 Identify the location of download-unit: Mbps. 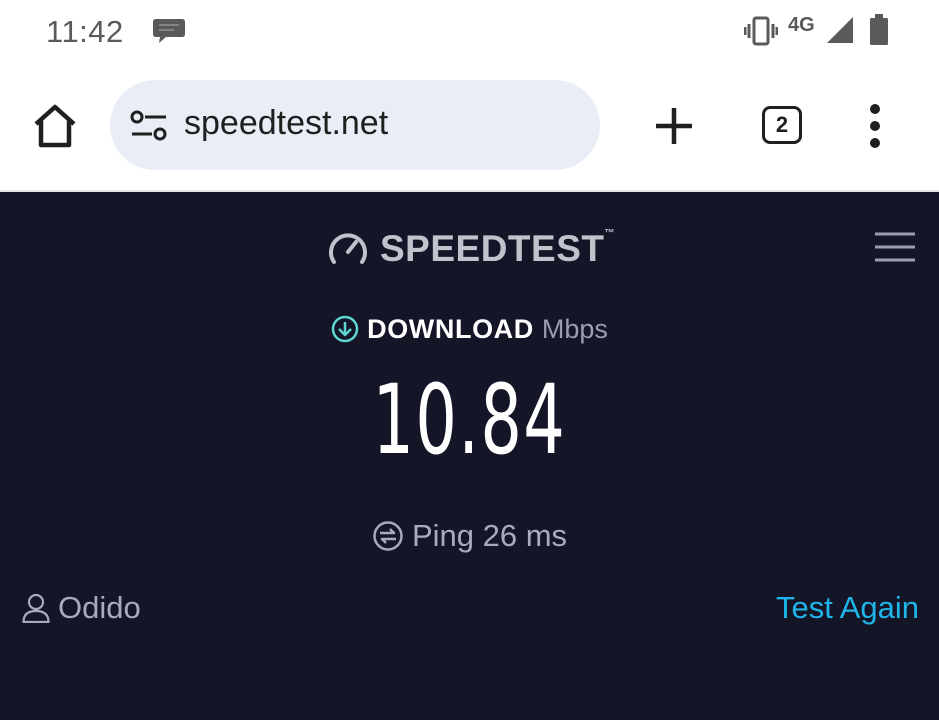
(574, 329).